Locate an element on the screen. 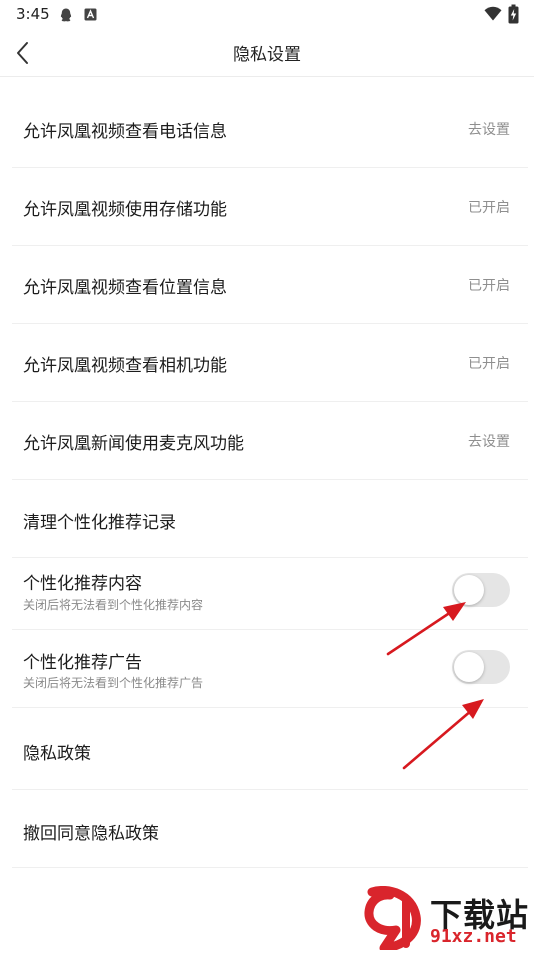 The image size is (534, 954). clear-history-label: 清理个性化推荐记录 is located at coordinates (99, 523).